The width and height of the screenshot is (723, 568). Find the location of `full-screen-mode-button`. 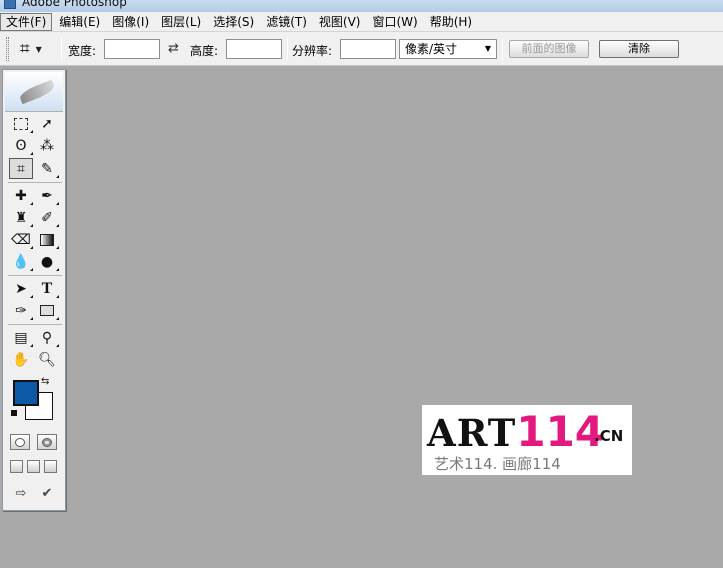

full-screen-mode-button is located at coordinates (50, 466).